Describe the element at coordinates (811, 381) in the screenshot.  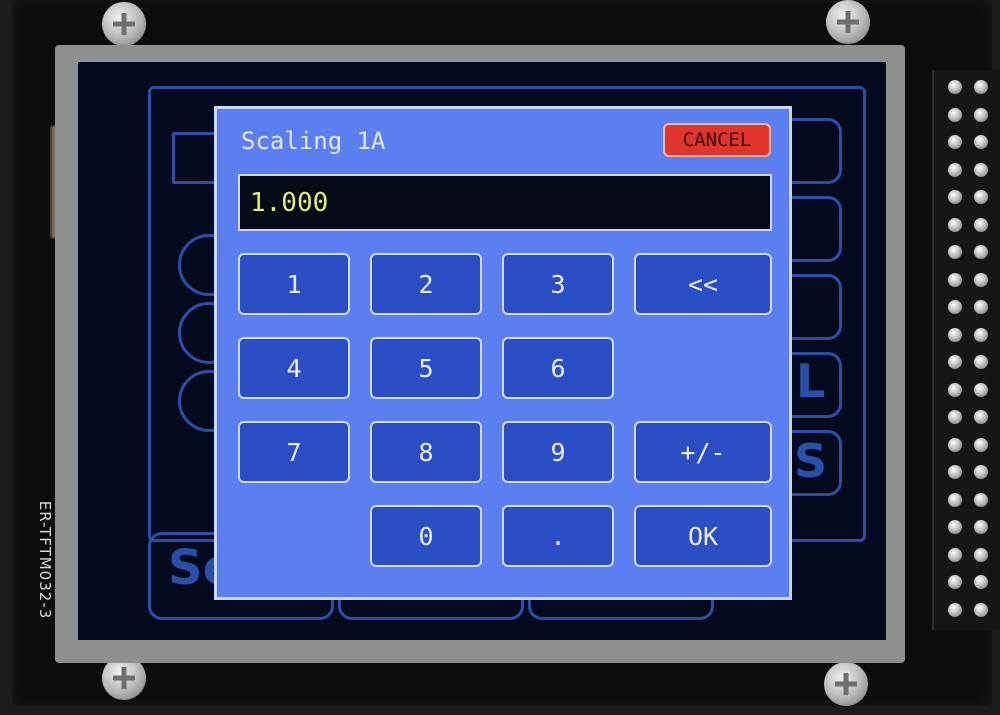
I see `background-letter: L` at that location.